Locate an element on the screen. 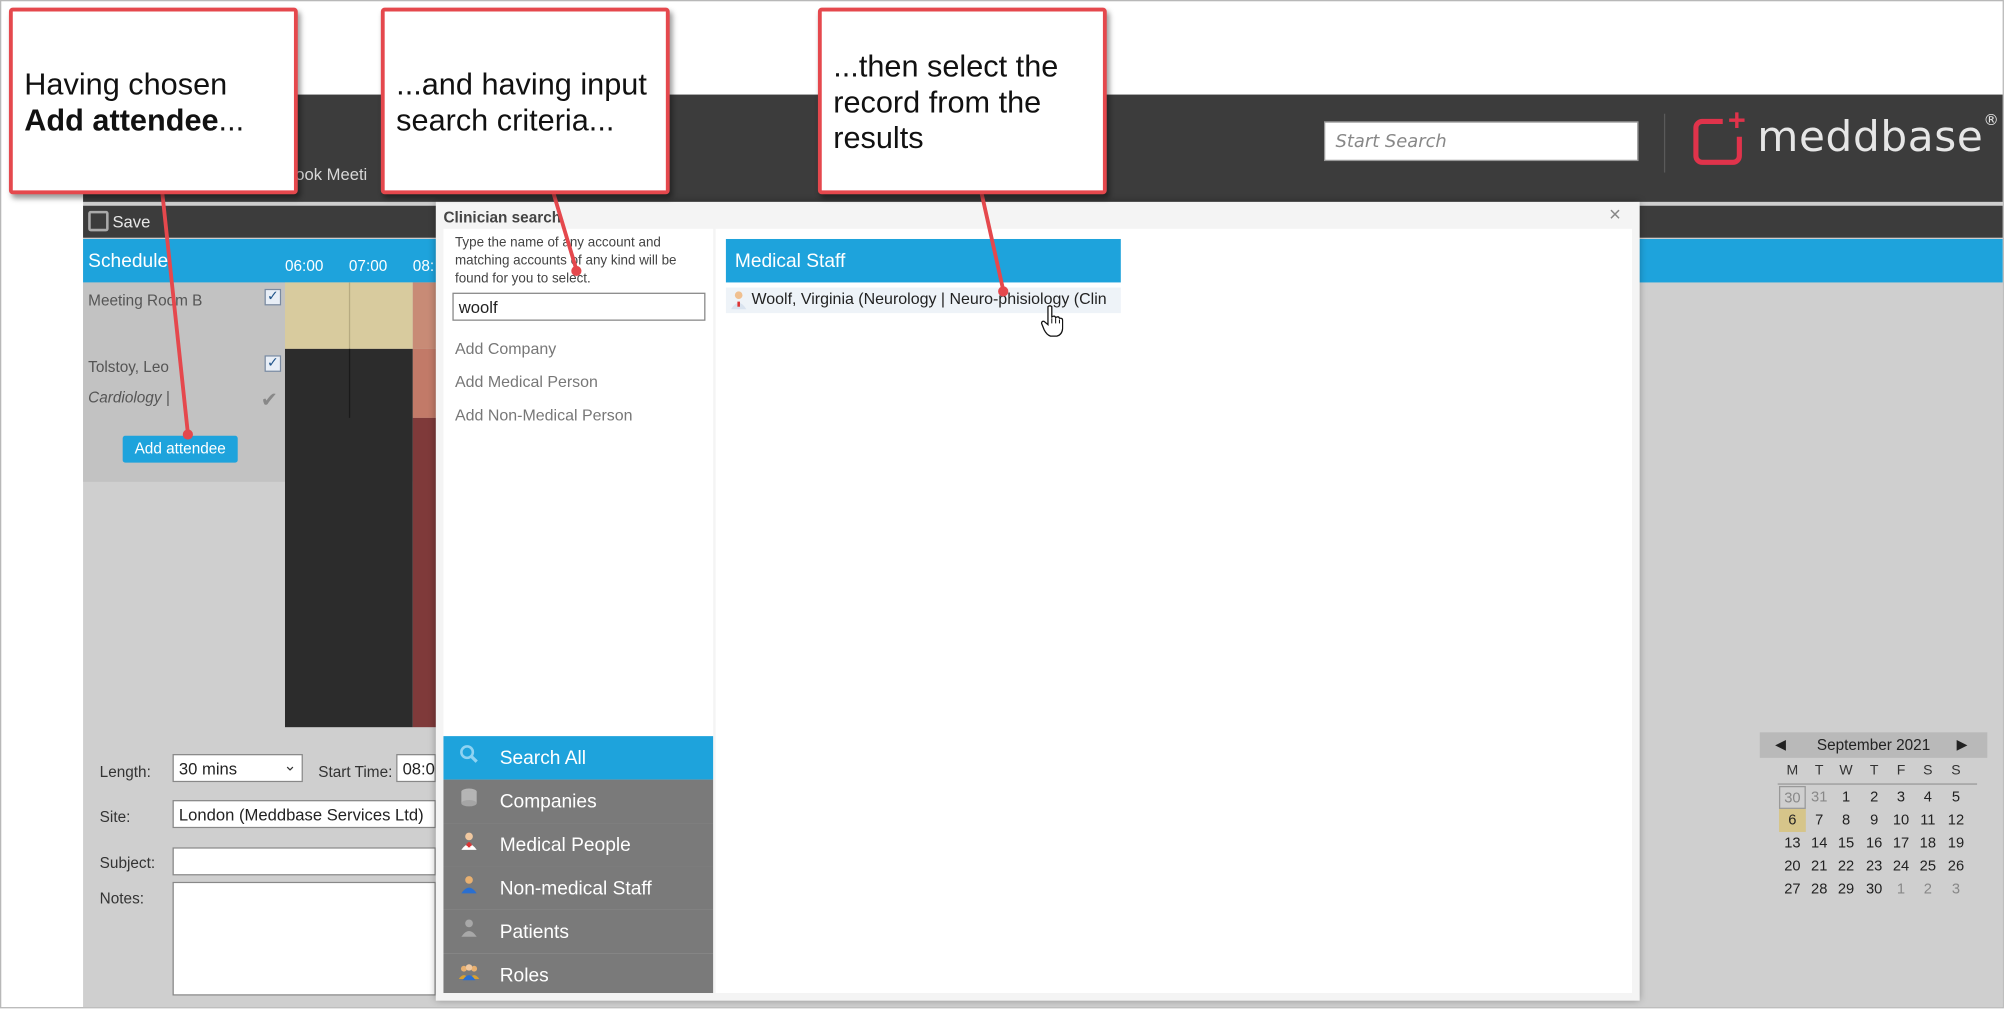 Image resolution: width=2004 pixels, height=1009 pixels. category-label: Roles is located at coordinates (524, 975).